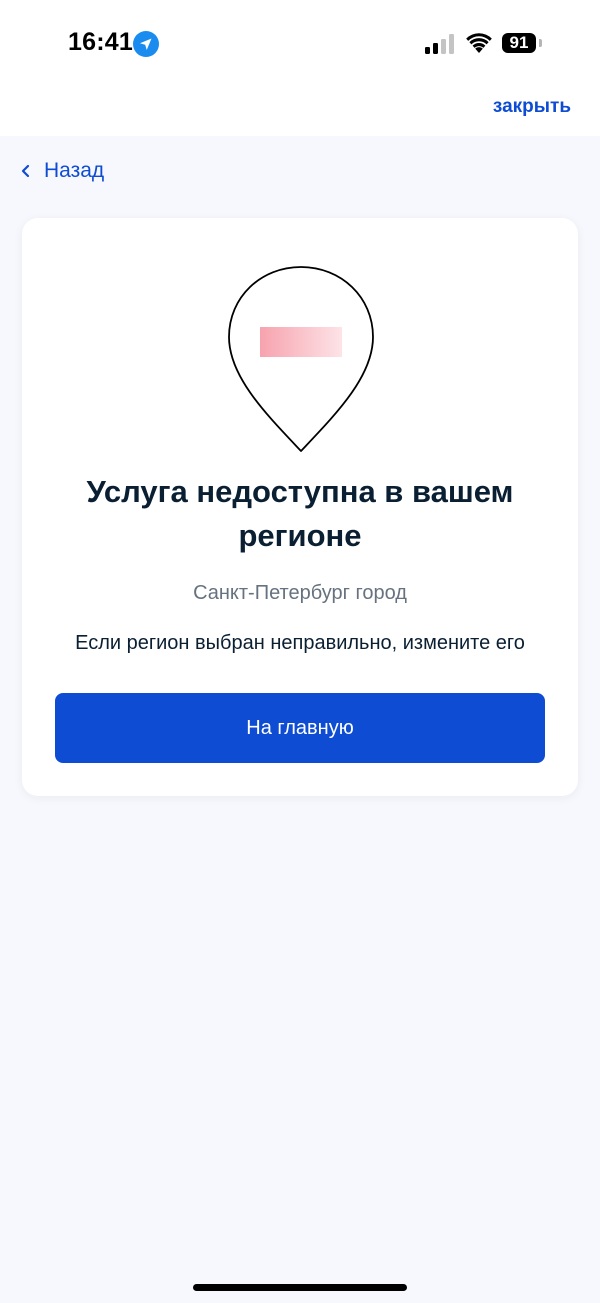 The image size is (600, 1303). What do you see at coordinates (146, 44) in the screenshot?
I see `location-arrow-icon` at bounding box center [146, 44].